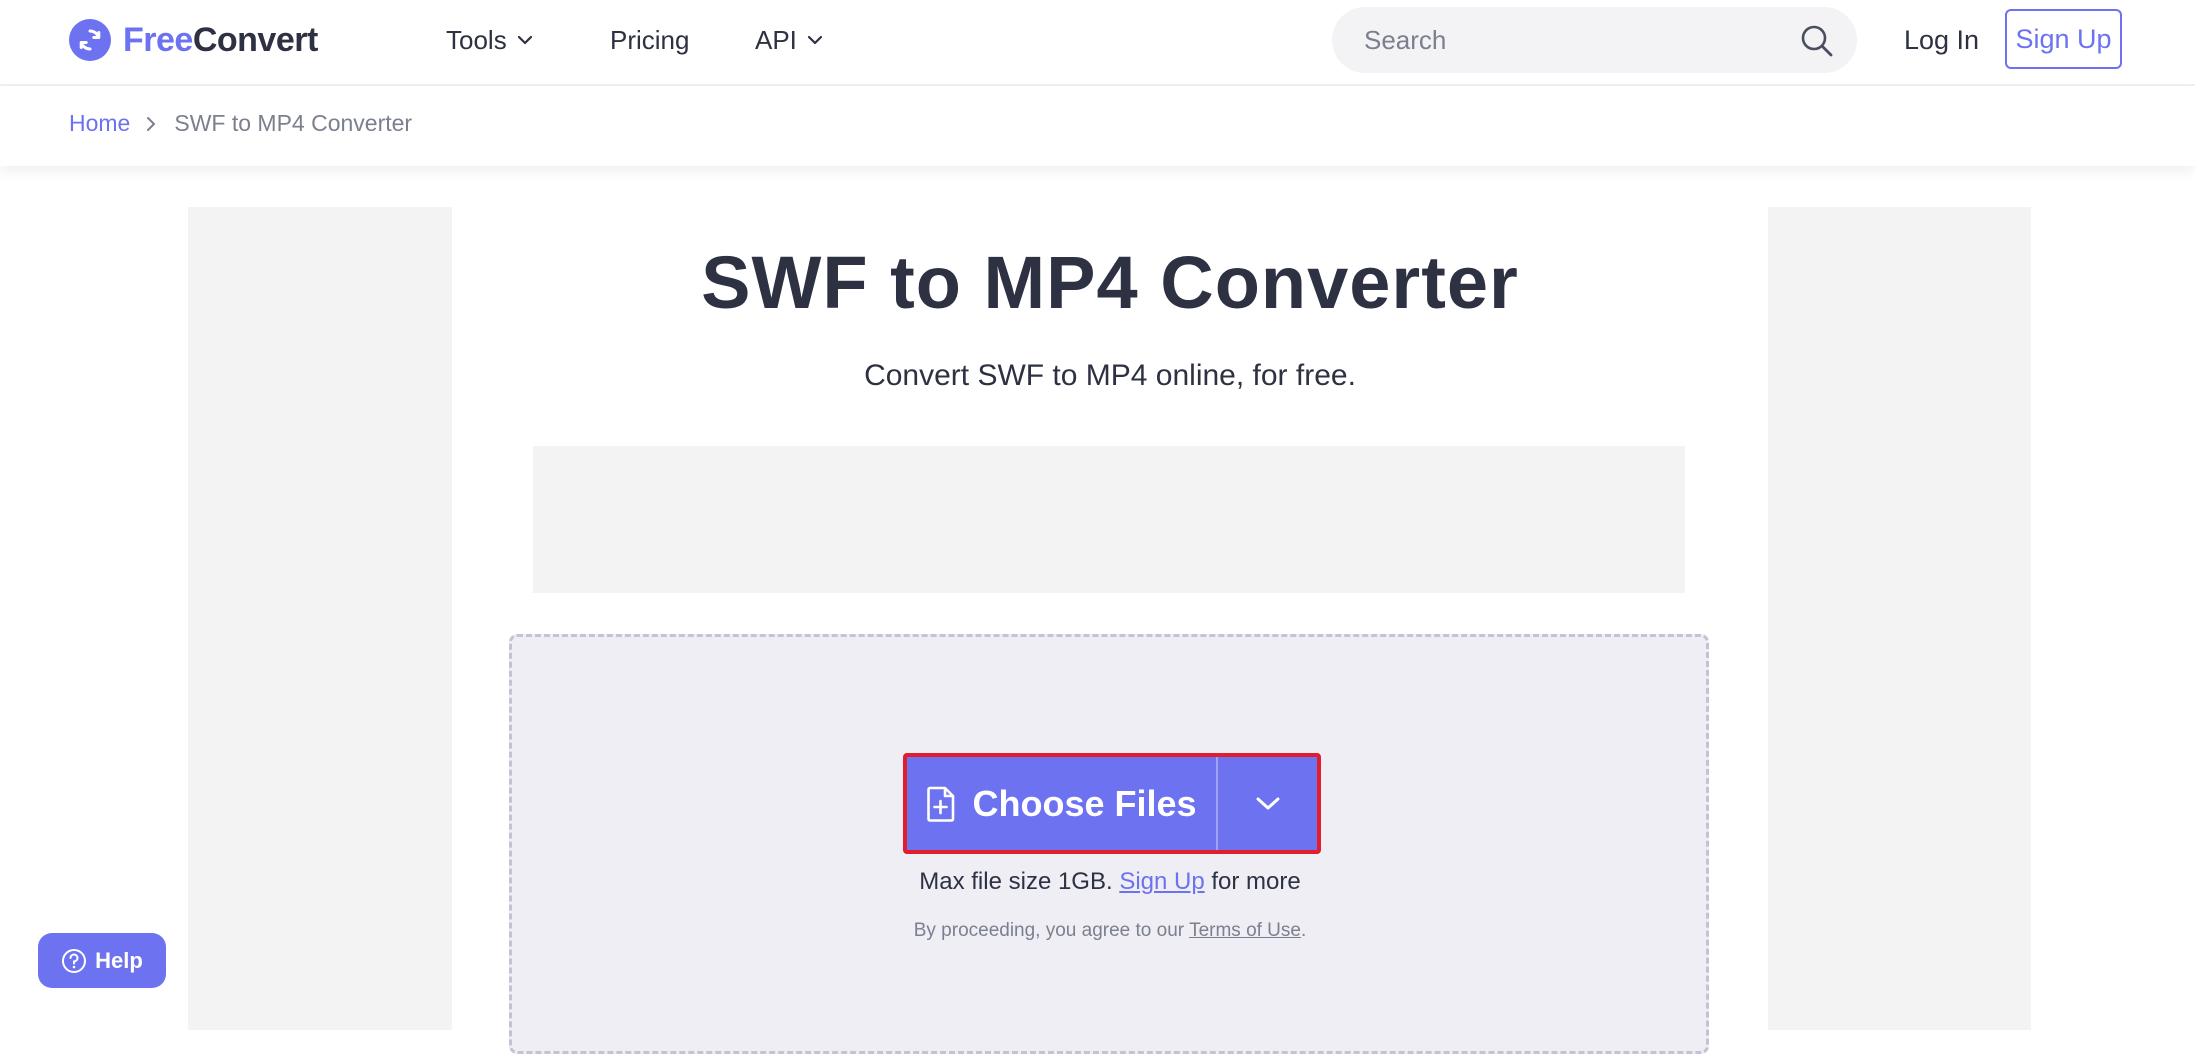 This screenshot has height=1054, width=2195. I want to click on logo-free: Free, so click(158, 39).